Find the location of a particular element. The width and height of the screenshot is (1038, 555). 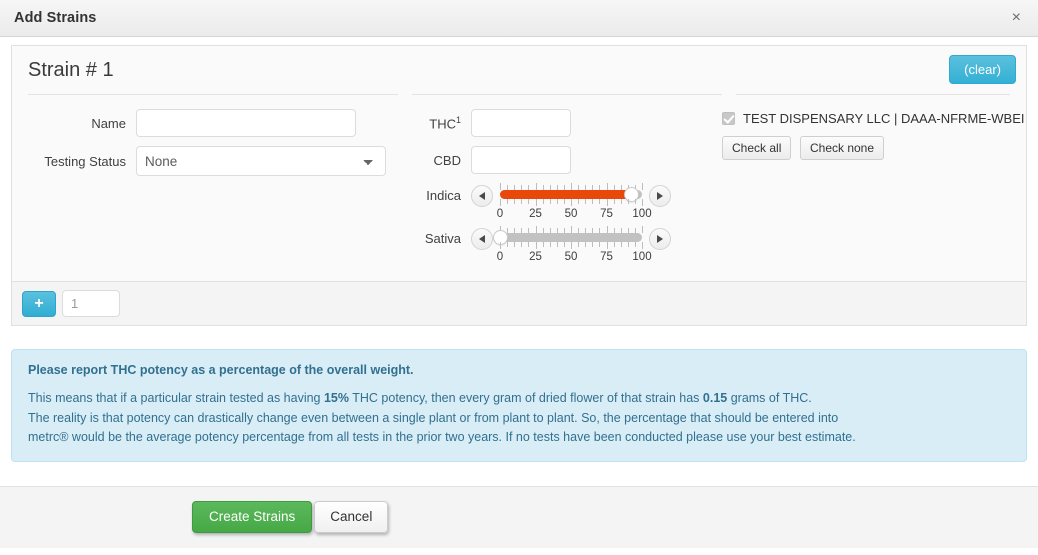

thc-label: THC1 is located at coordinates (433, 123).